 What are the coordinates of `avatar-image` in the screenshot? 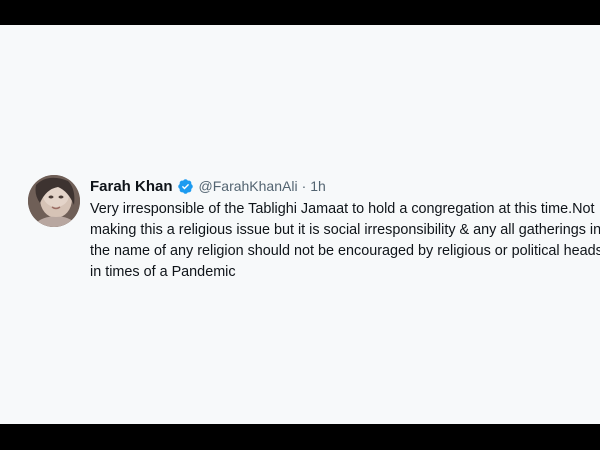 It's located at (54, 201).